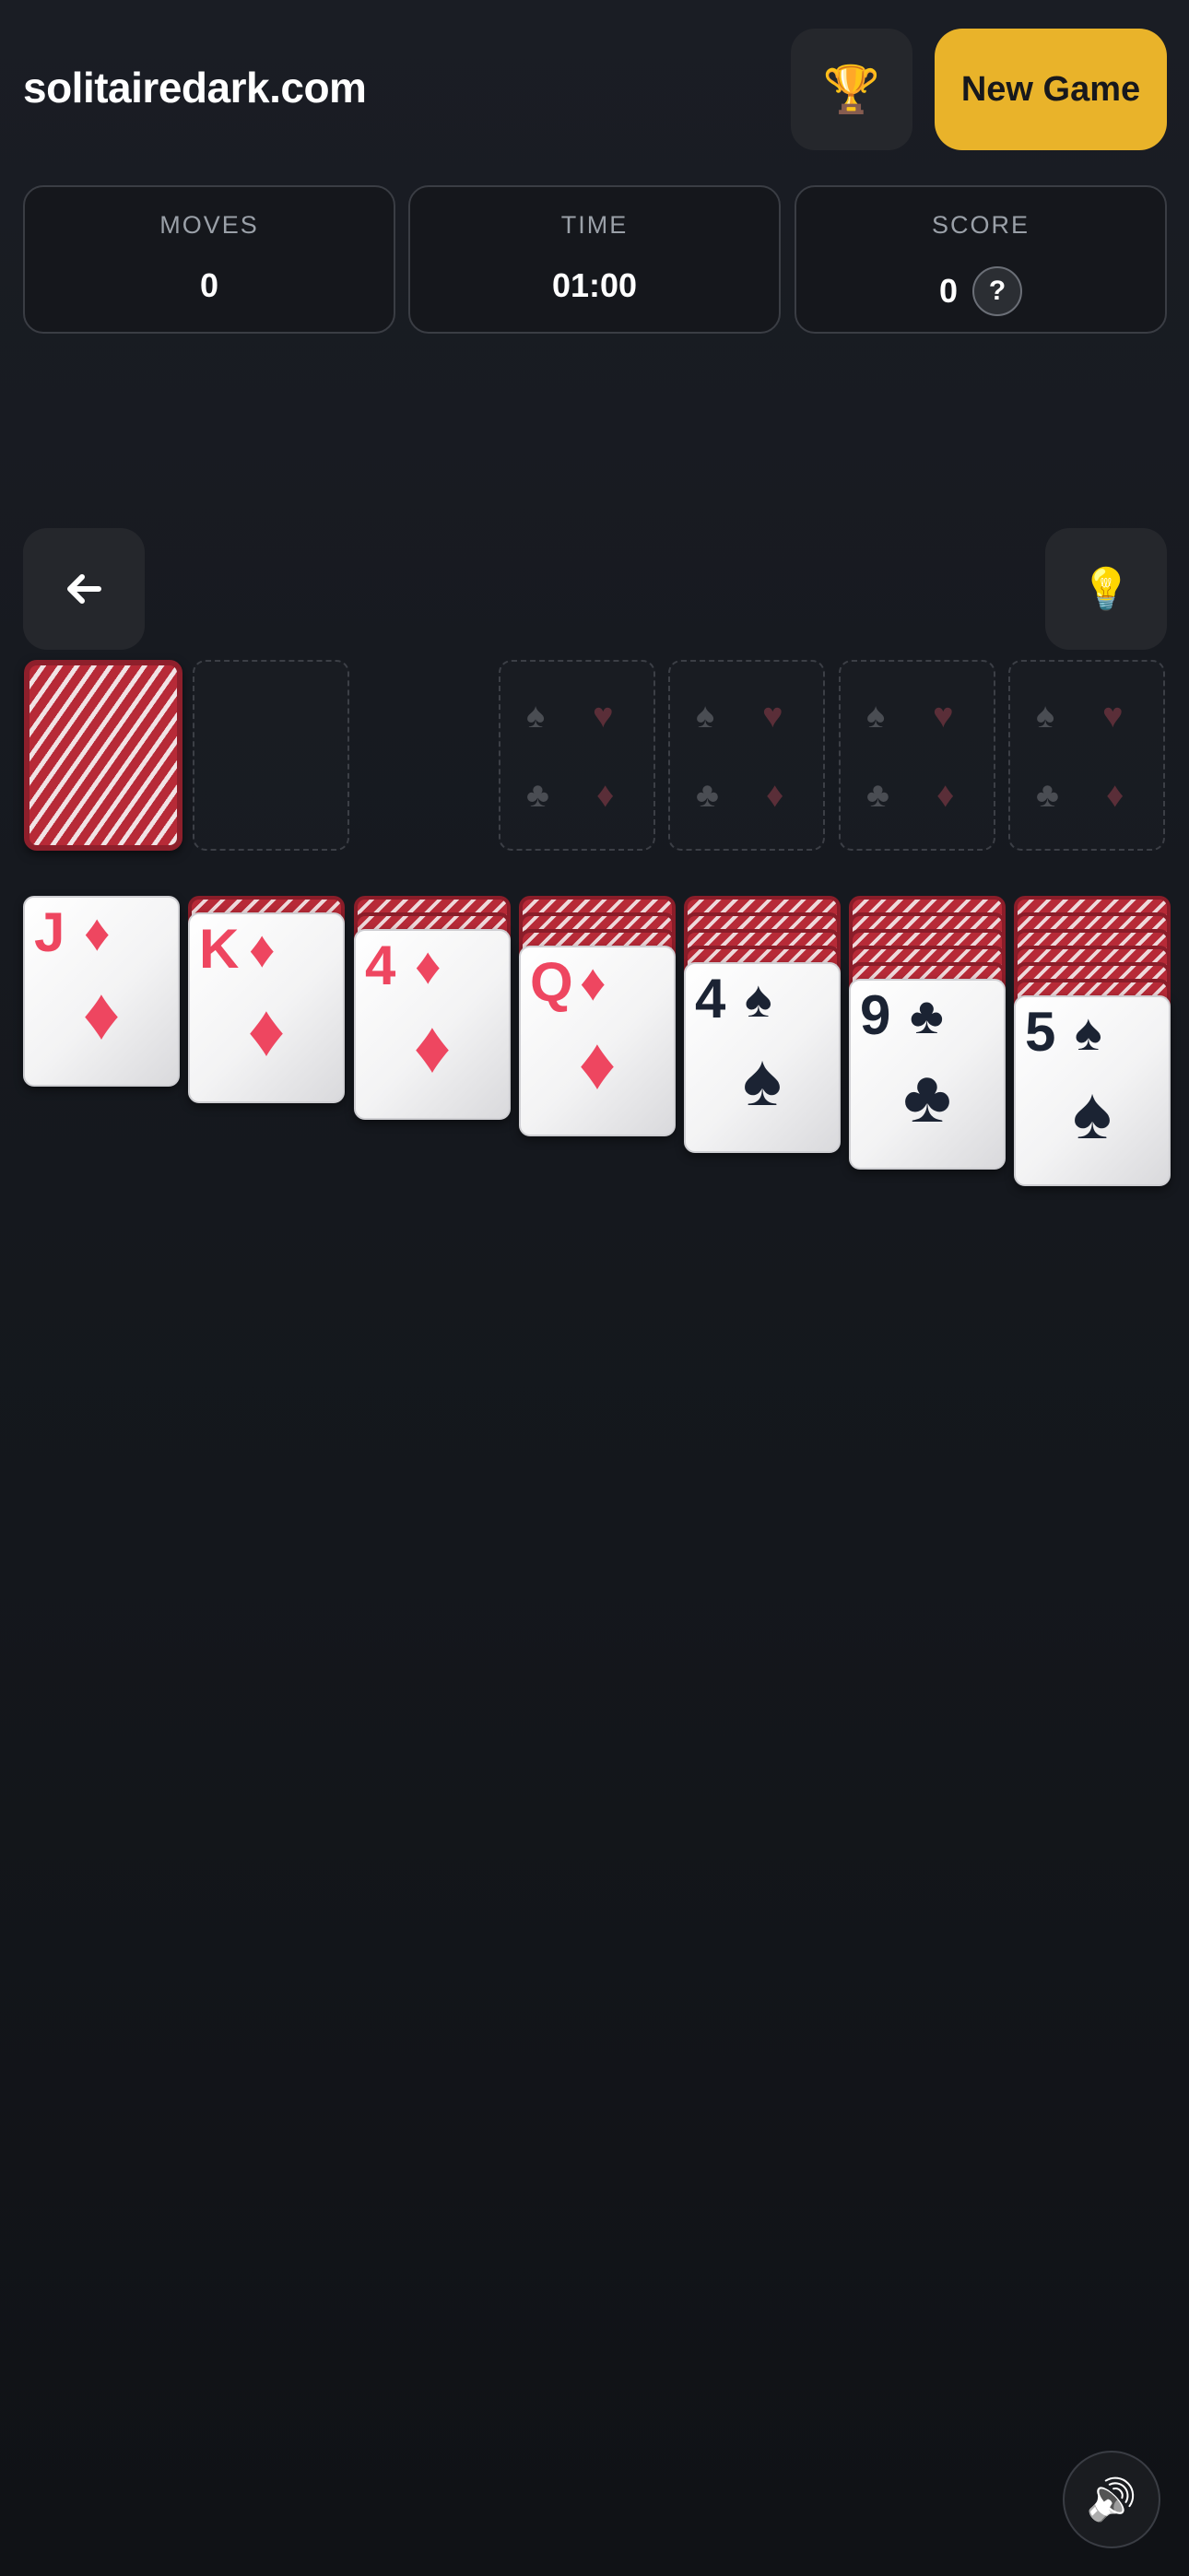 Image resolution: width=1189 pixels, height=2576 pixels. What do you see at coordinates (997, 291) in the screenshot?
I see `score-help-icon: ?` at bounding box center [997, 291].